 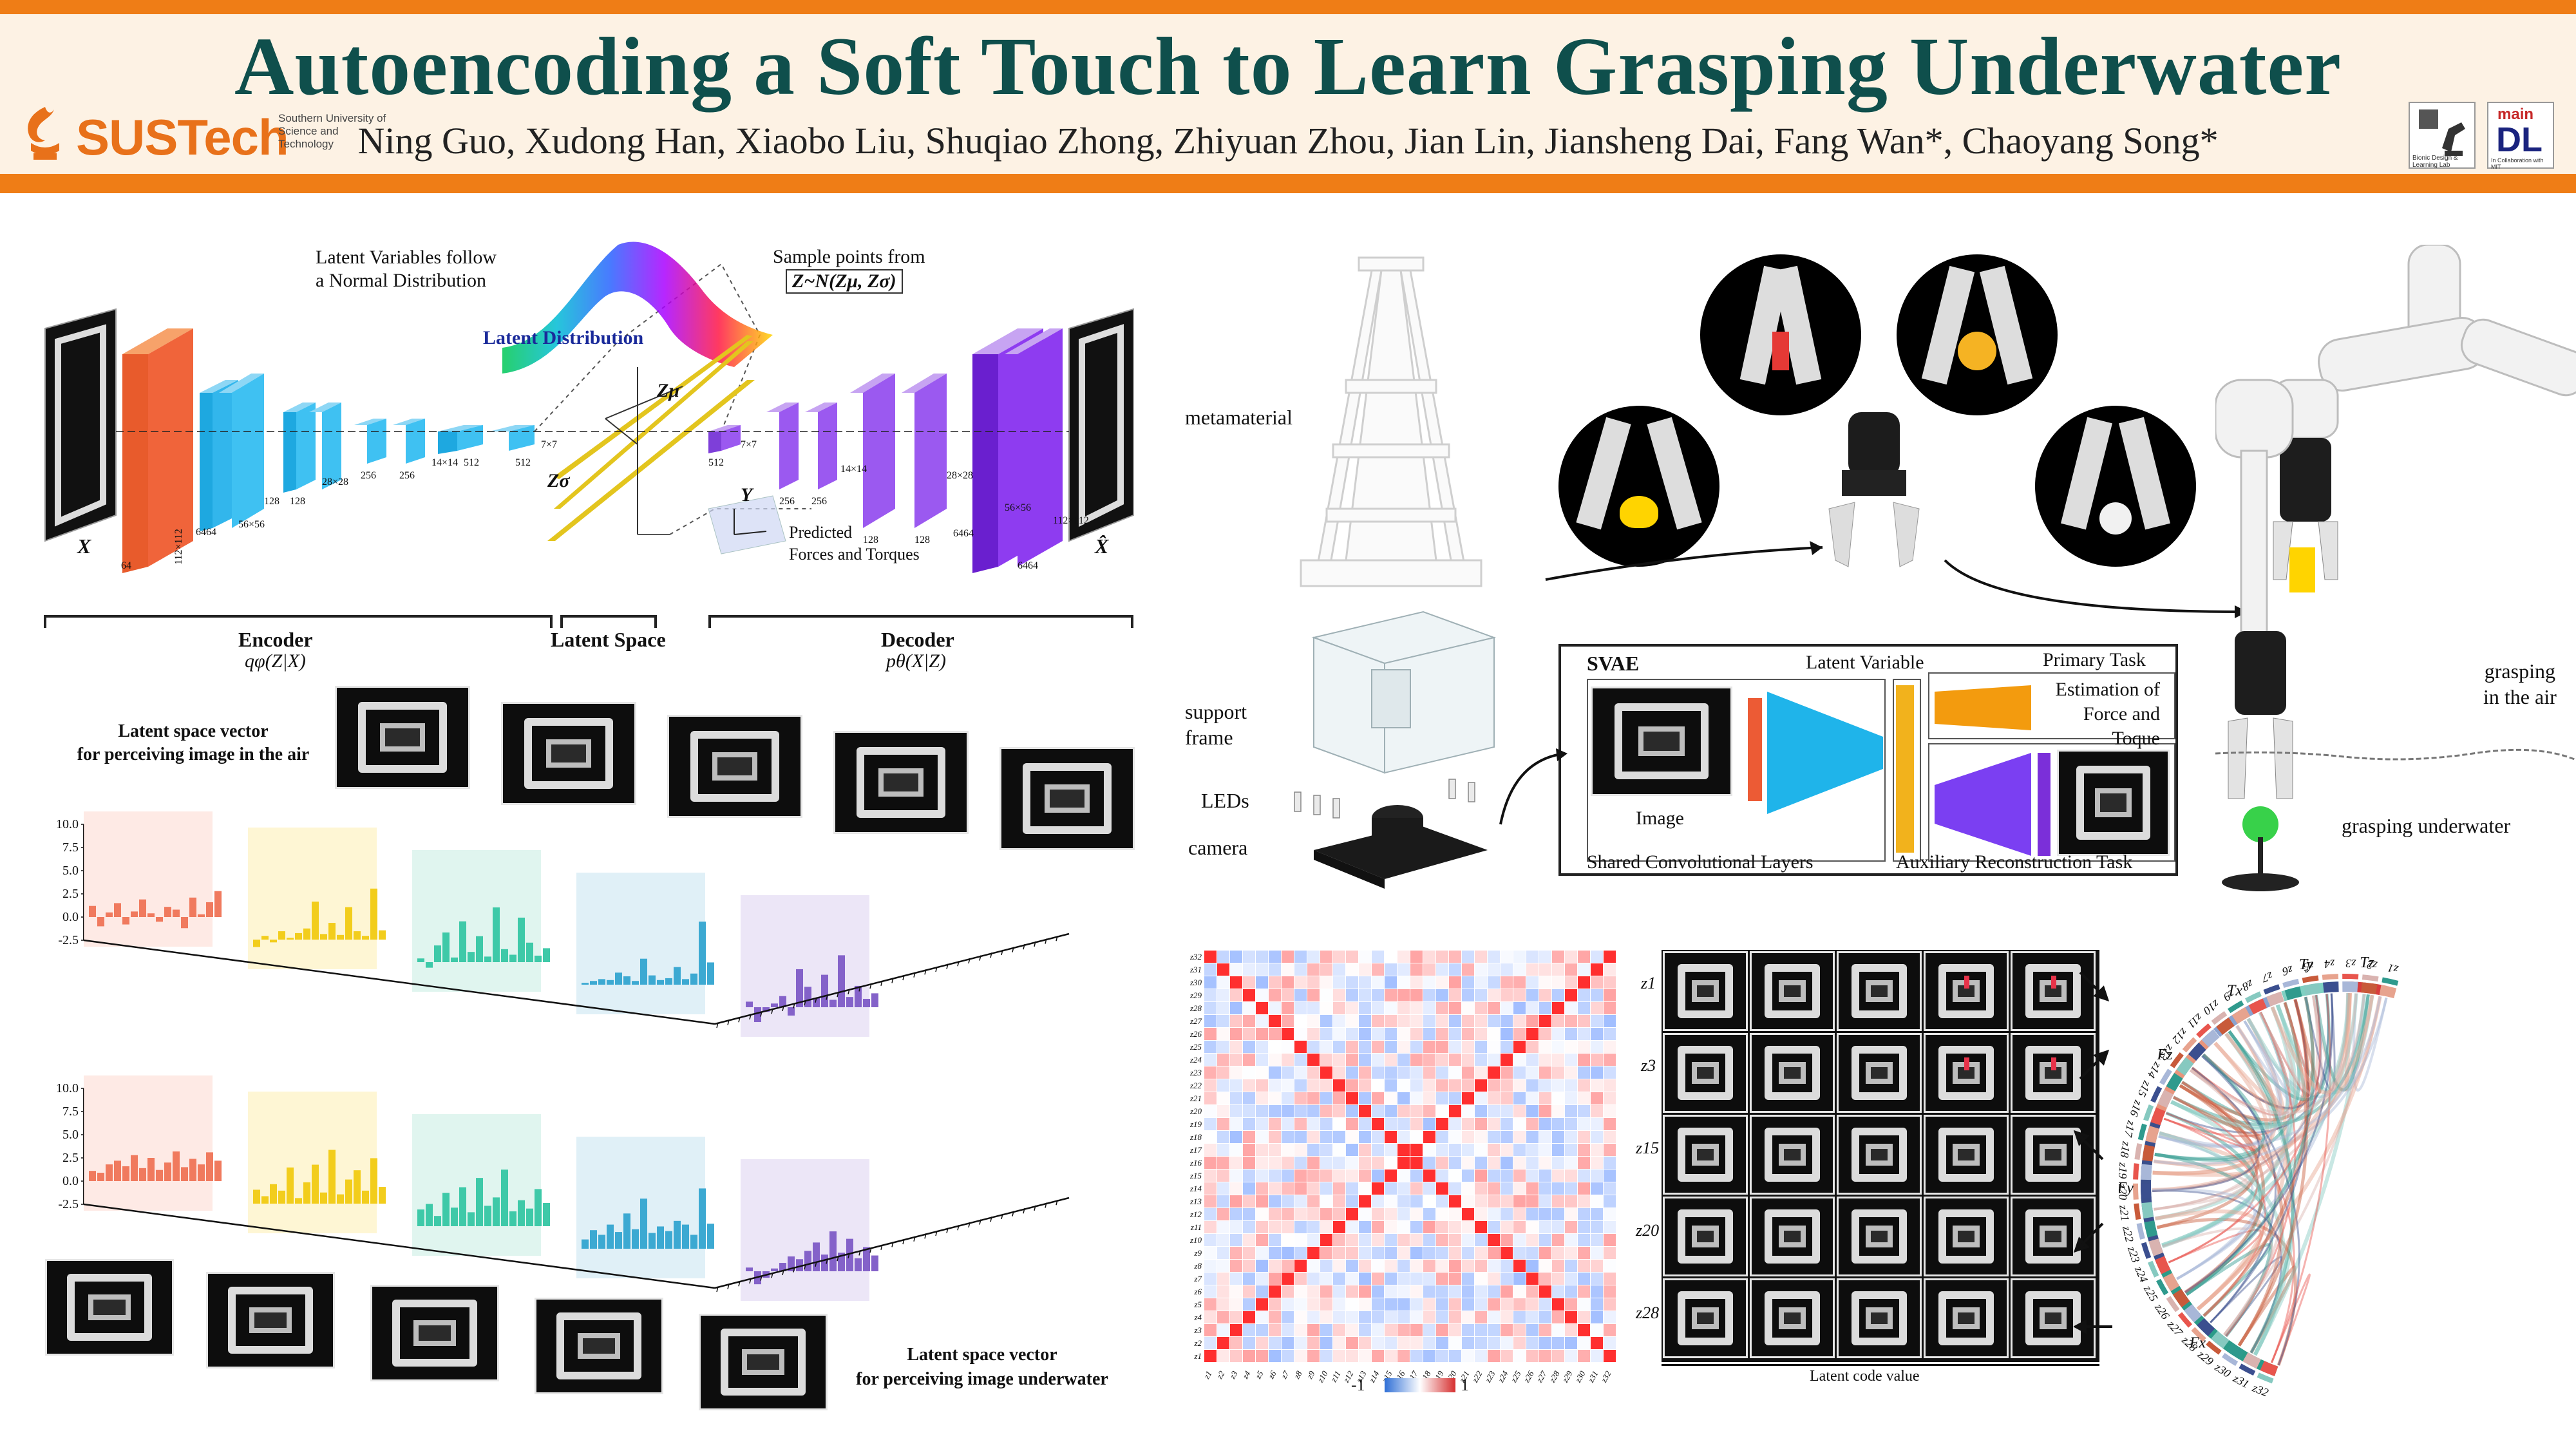 What do you see at coordinates (2435, 162) in the screenshot?
I see `bionic-lab-text: Bionic Design & Learning Lab` at bounding box center [2435, 162].